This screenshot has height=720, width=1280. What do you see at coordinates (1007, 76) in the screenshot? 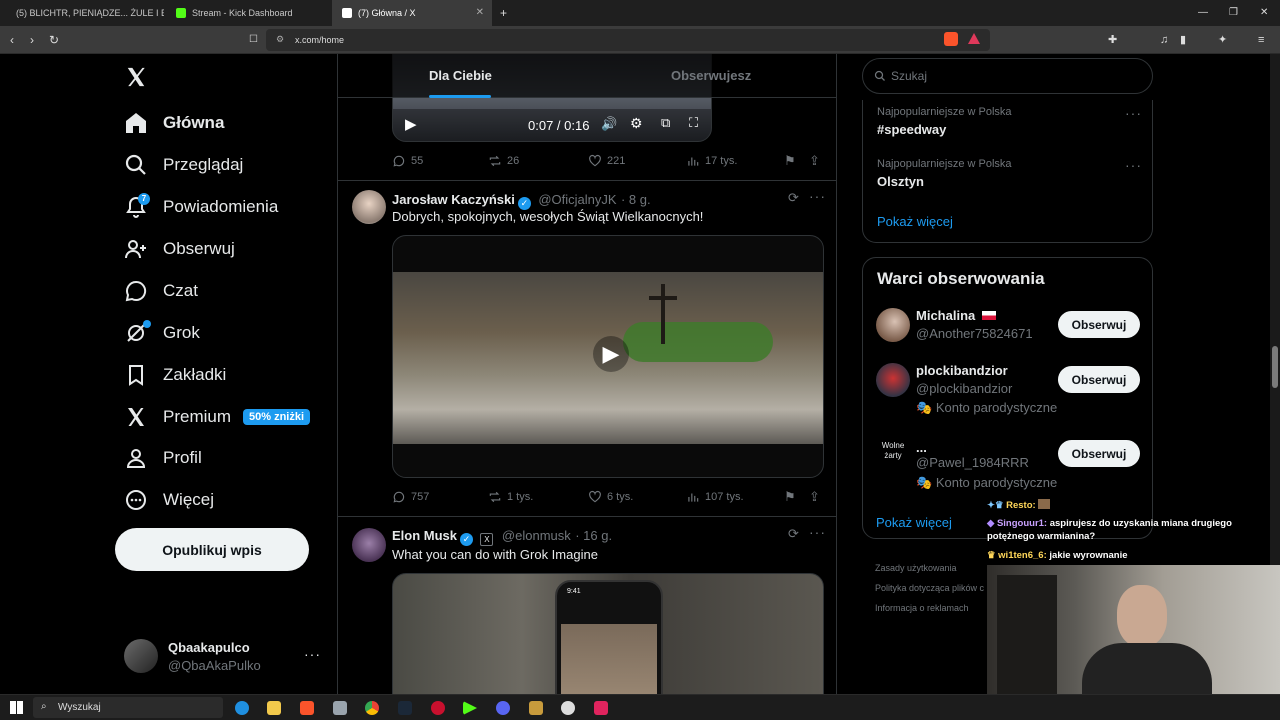
I see `search-input: Szukaj` at bounding box center [1007, 76].